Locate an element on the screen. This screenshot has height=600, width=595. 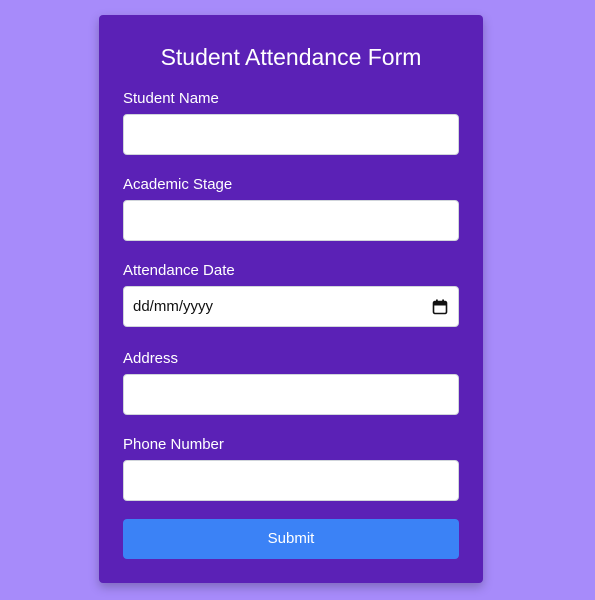
address-field: Address is located at coordinates (291, 382).